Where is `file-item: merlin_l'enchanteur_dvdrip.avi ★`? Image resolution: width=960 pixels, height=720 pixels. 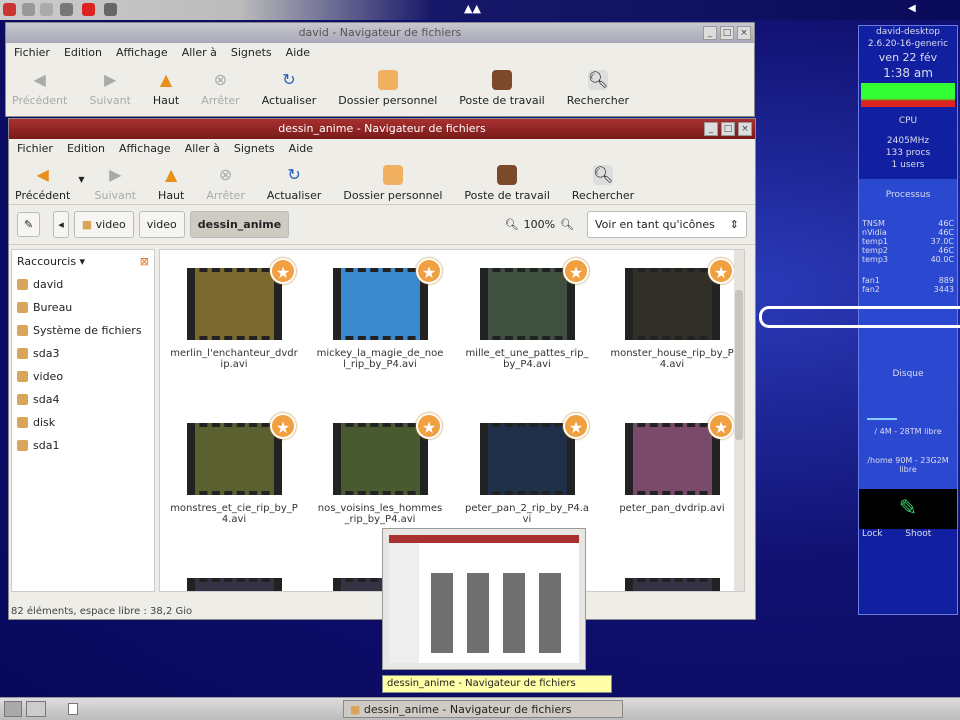
file-item: merlin_l'enchanteur_dvdrip.avi ★ is located at coordinates (234, 314).